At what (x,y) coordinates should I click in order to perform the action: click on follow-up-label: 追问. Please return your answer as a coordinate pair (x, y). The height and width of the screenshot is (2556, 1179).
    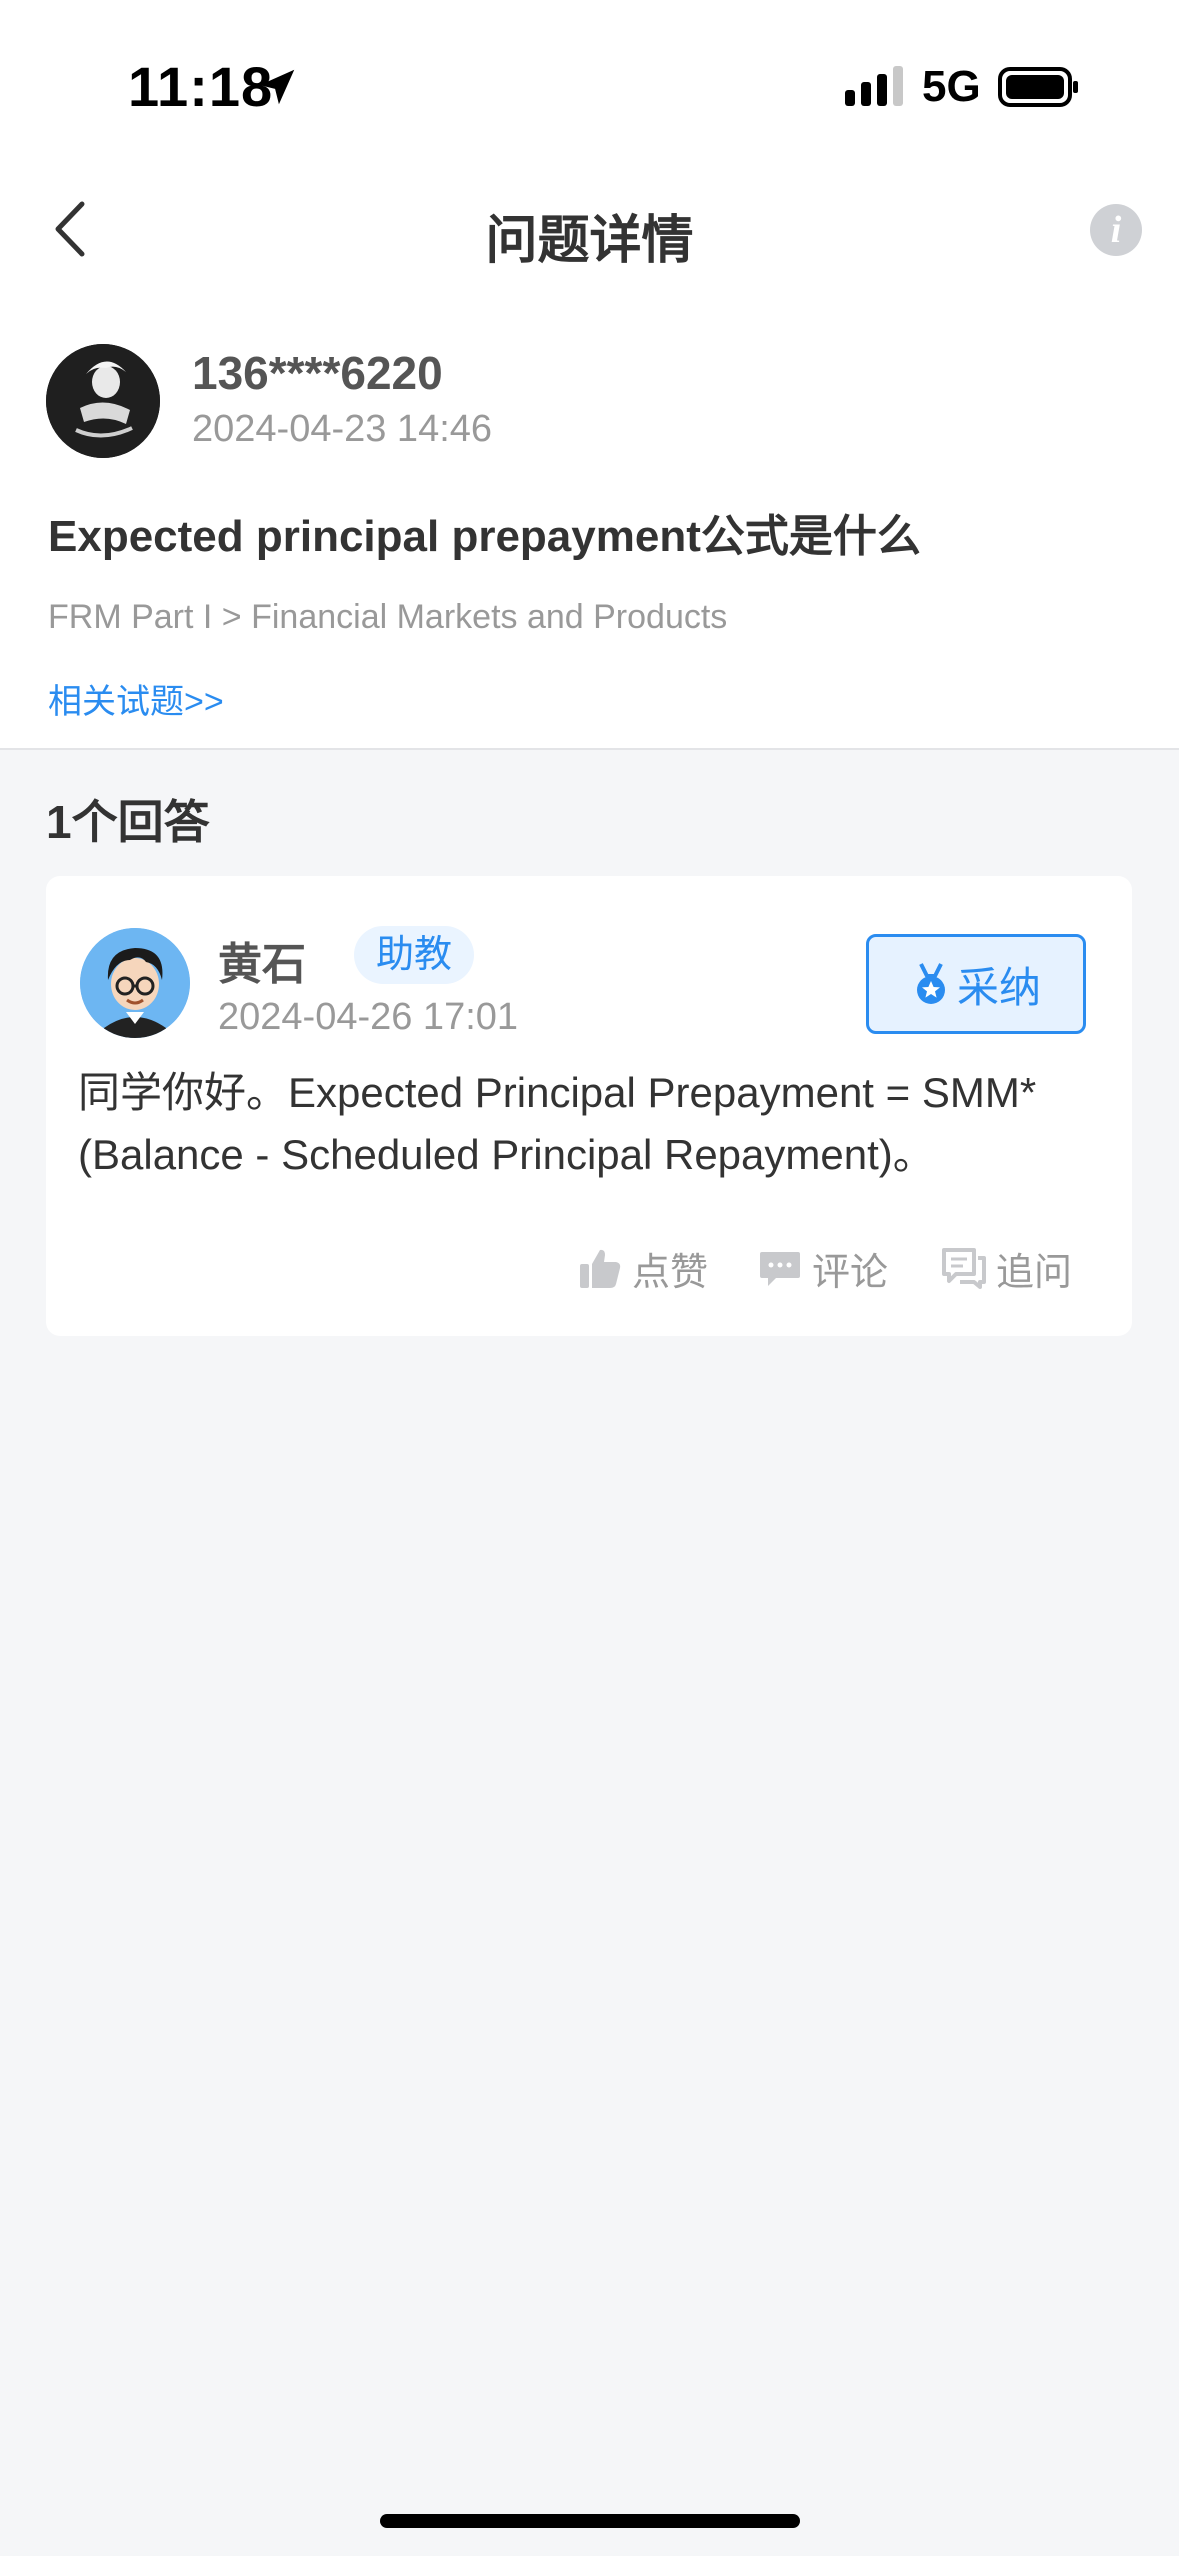
    Looking at the image, I should click on (1034, 1272).